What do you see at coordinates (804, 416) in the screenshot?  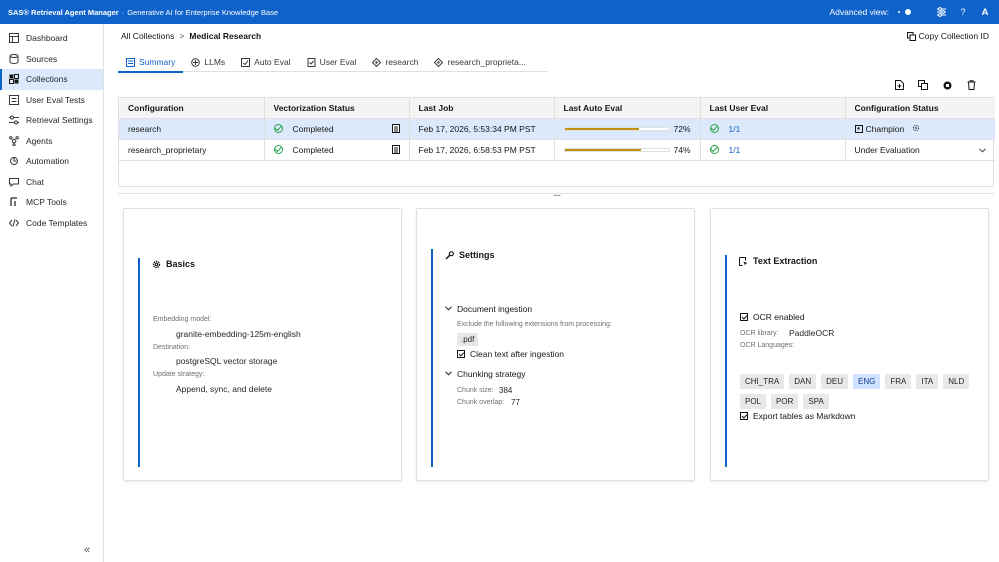 I see `checkbox-label: Export tables as Markdown` at bounding box center [804, 416].